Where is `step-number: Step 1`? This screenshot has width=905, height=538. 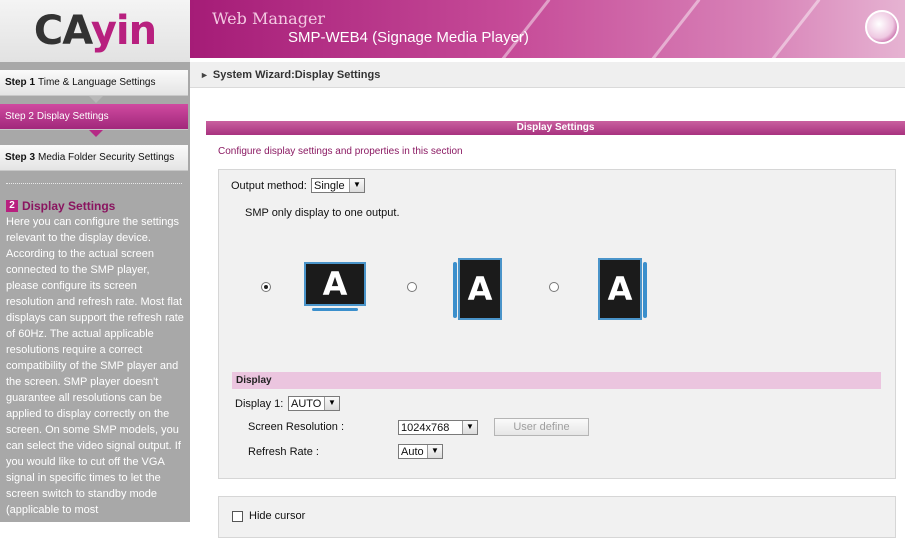 step-number: Step 1 is located at coordinates (20, 82).